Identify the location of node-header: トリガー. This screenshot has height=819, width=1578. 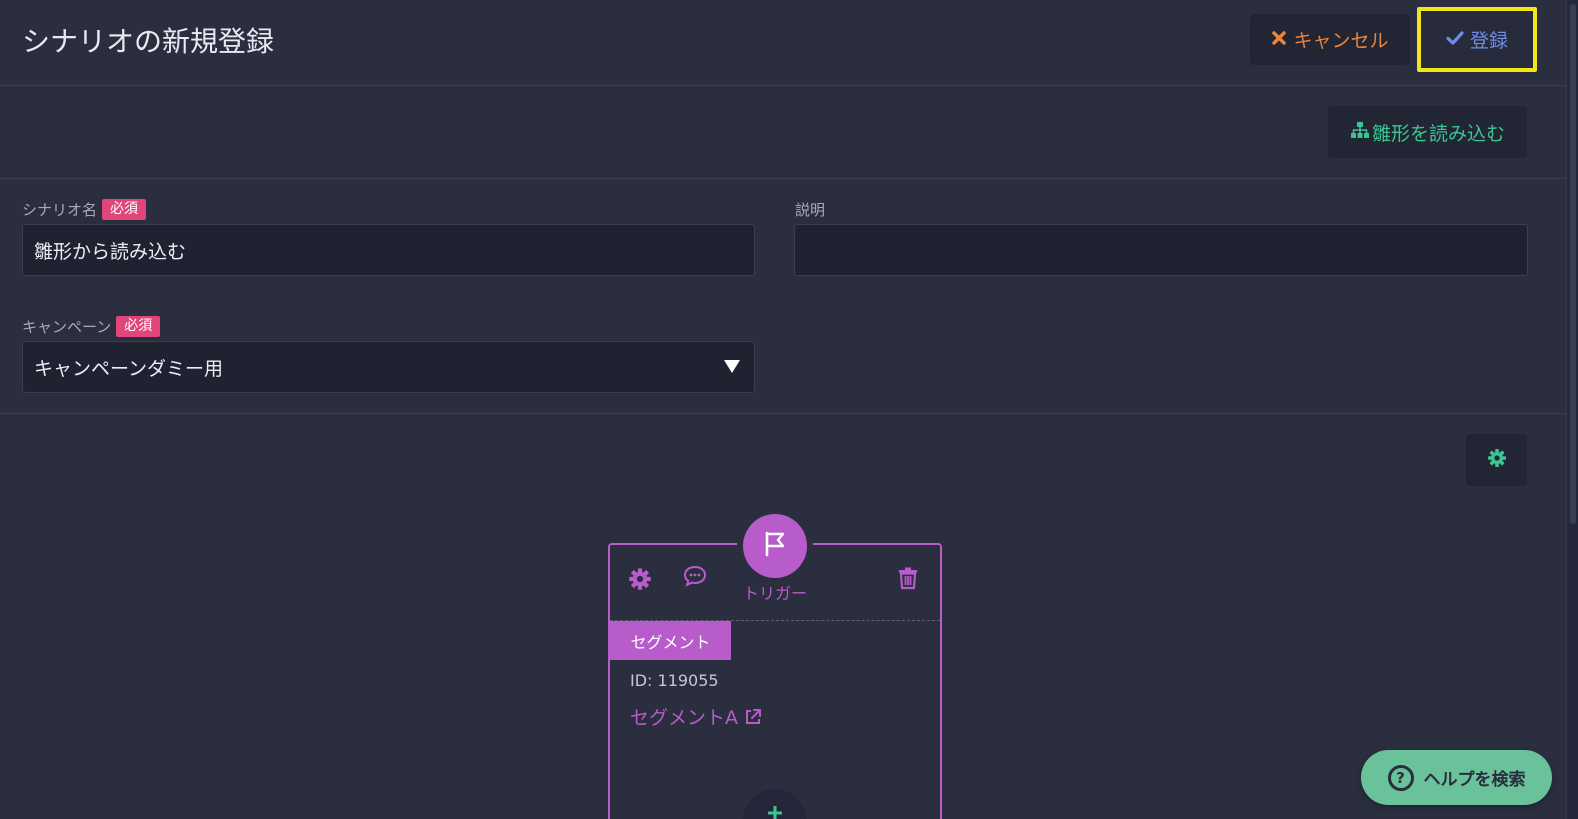
(775, 567).